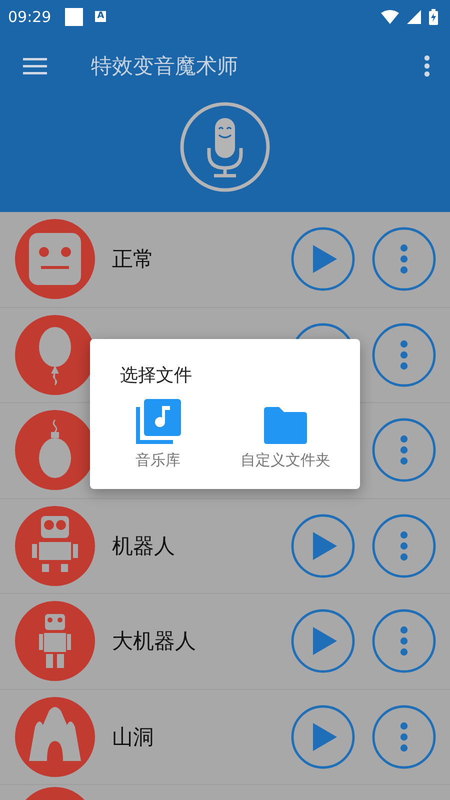 The image size is (450, 800). Describe the element at coordinates (143, 546) in the screenshot. I see `effect-name: 机器人` at that location.